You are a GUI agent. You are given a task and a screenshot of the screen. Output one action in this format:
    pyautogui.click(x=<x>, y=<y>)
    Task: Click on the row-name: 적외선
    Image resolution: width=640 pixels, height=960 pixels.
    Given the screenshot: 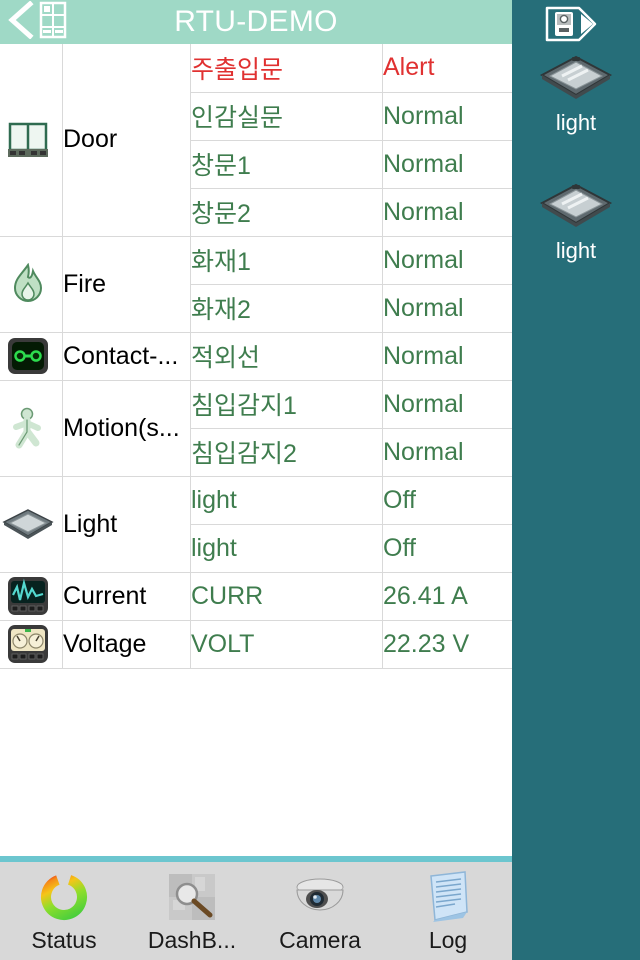 What is the action you would take?
    pyautogui.click(x=286, y=356)
    